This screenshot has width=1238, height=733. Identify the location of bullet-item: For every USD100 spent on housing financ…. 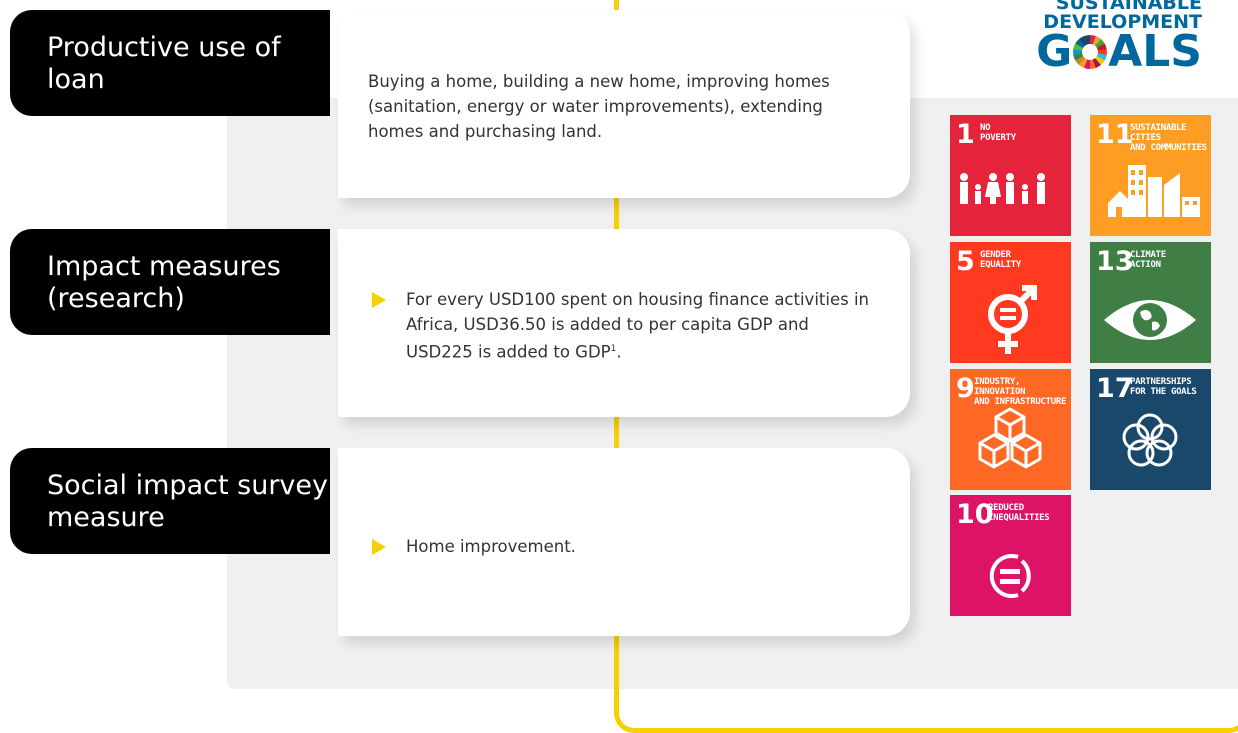
(609, 326).